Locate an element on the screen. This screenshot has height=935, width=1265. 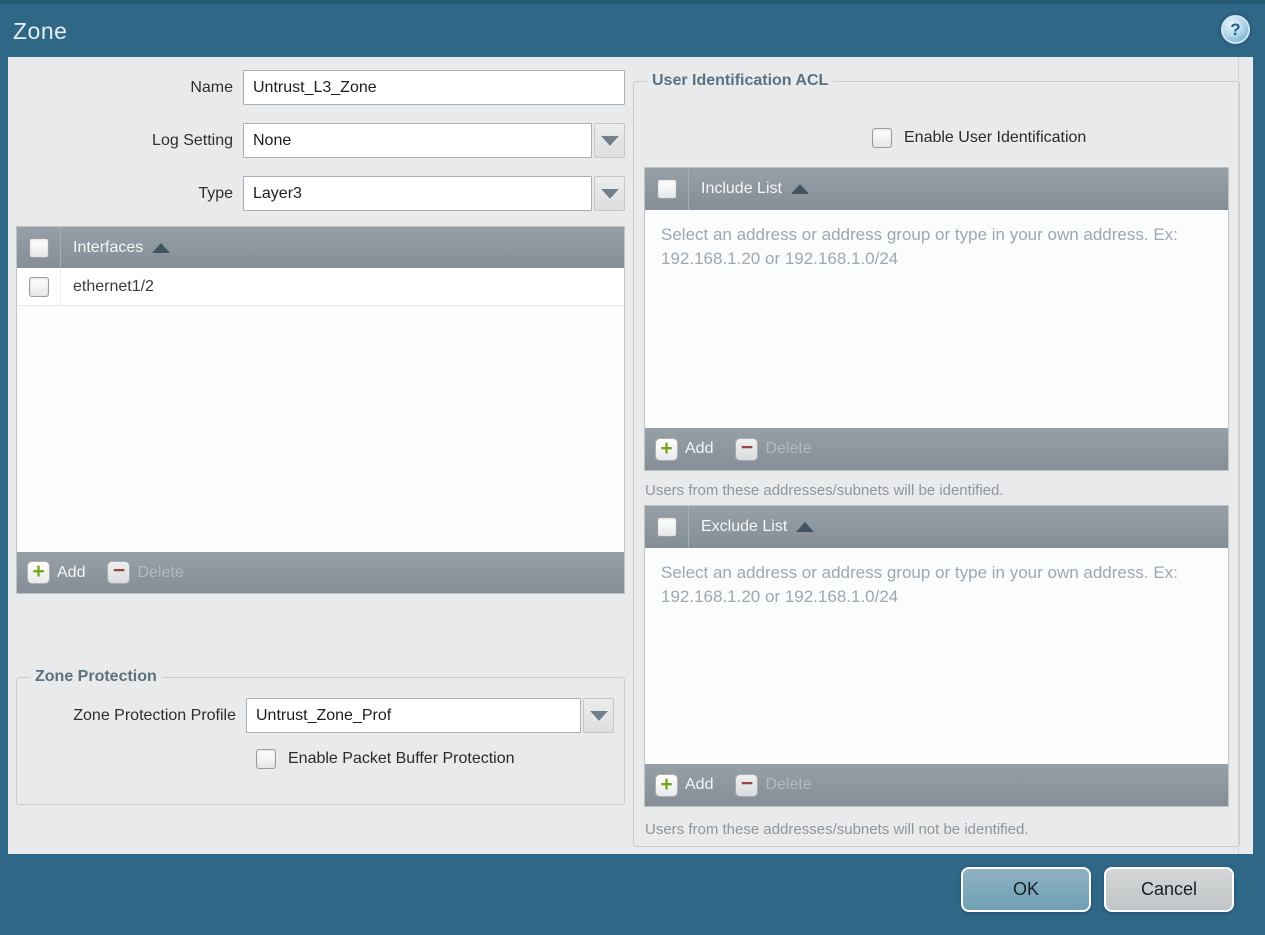
packet-buffer-label: Enable Packet Buffer Protection is located at coordinates (401, 758).